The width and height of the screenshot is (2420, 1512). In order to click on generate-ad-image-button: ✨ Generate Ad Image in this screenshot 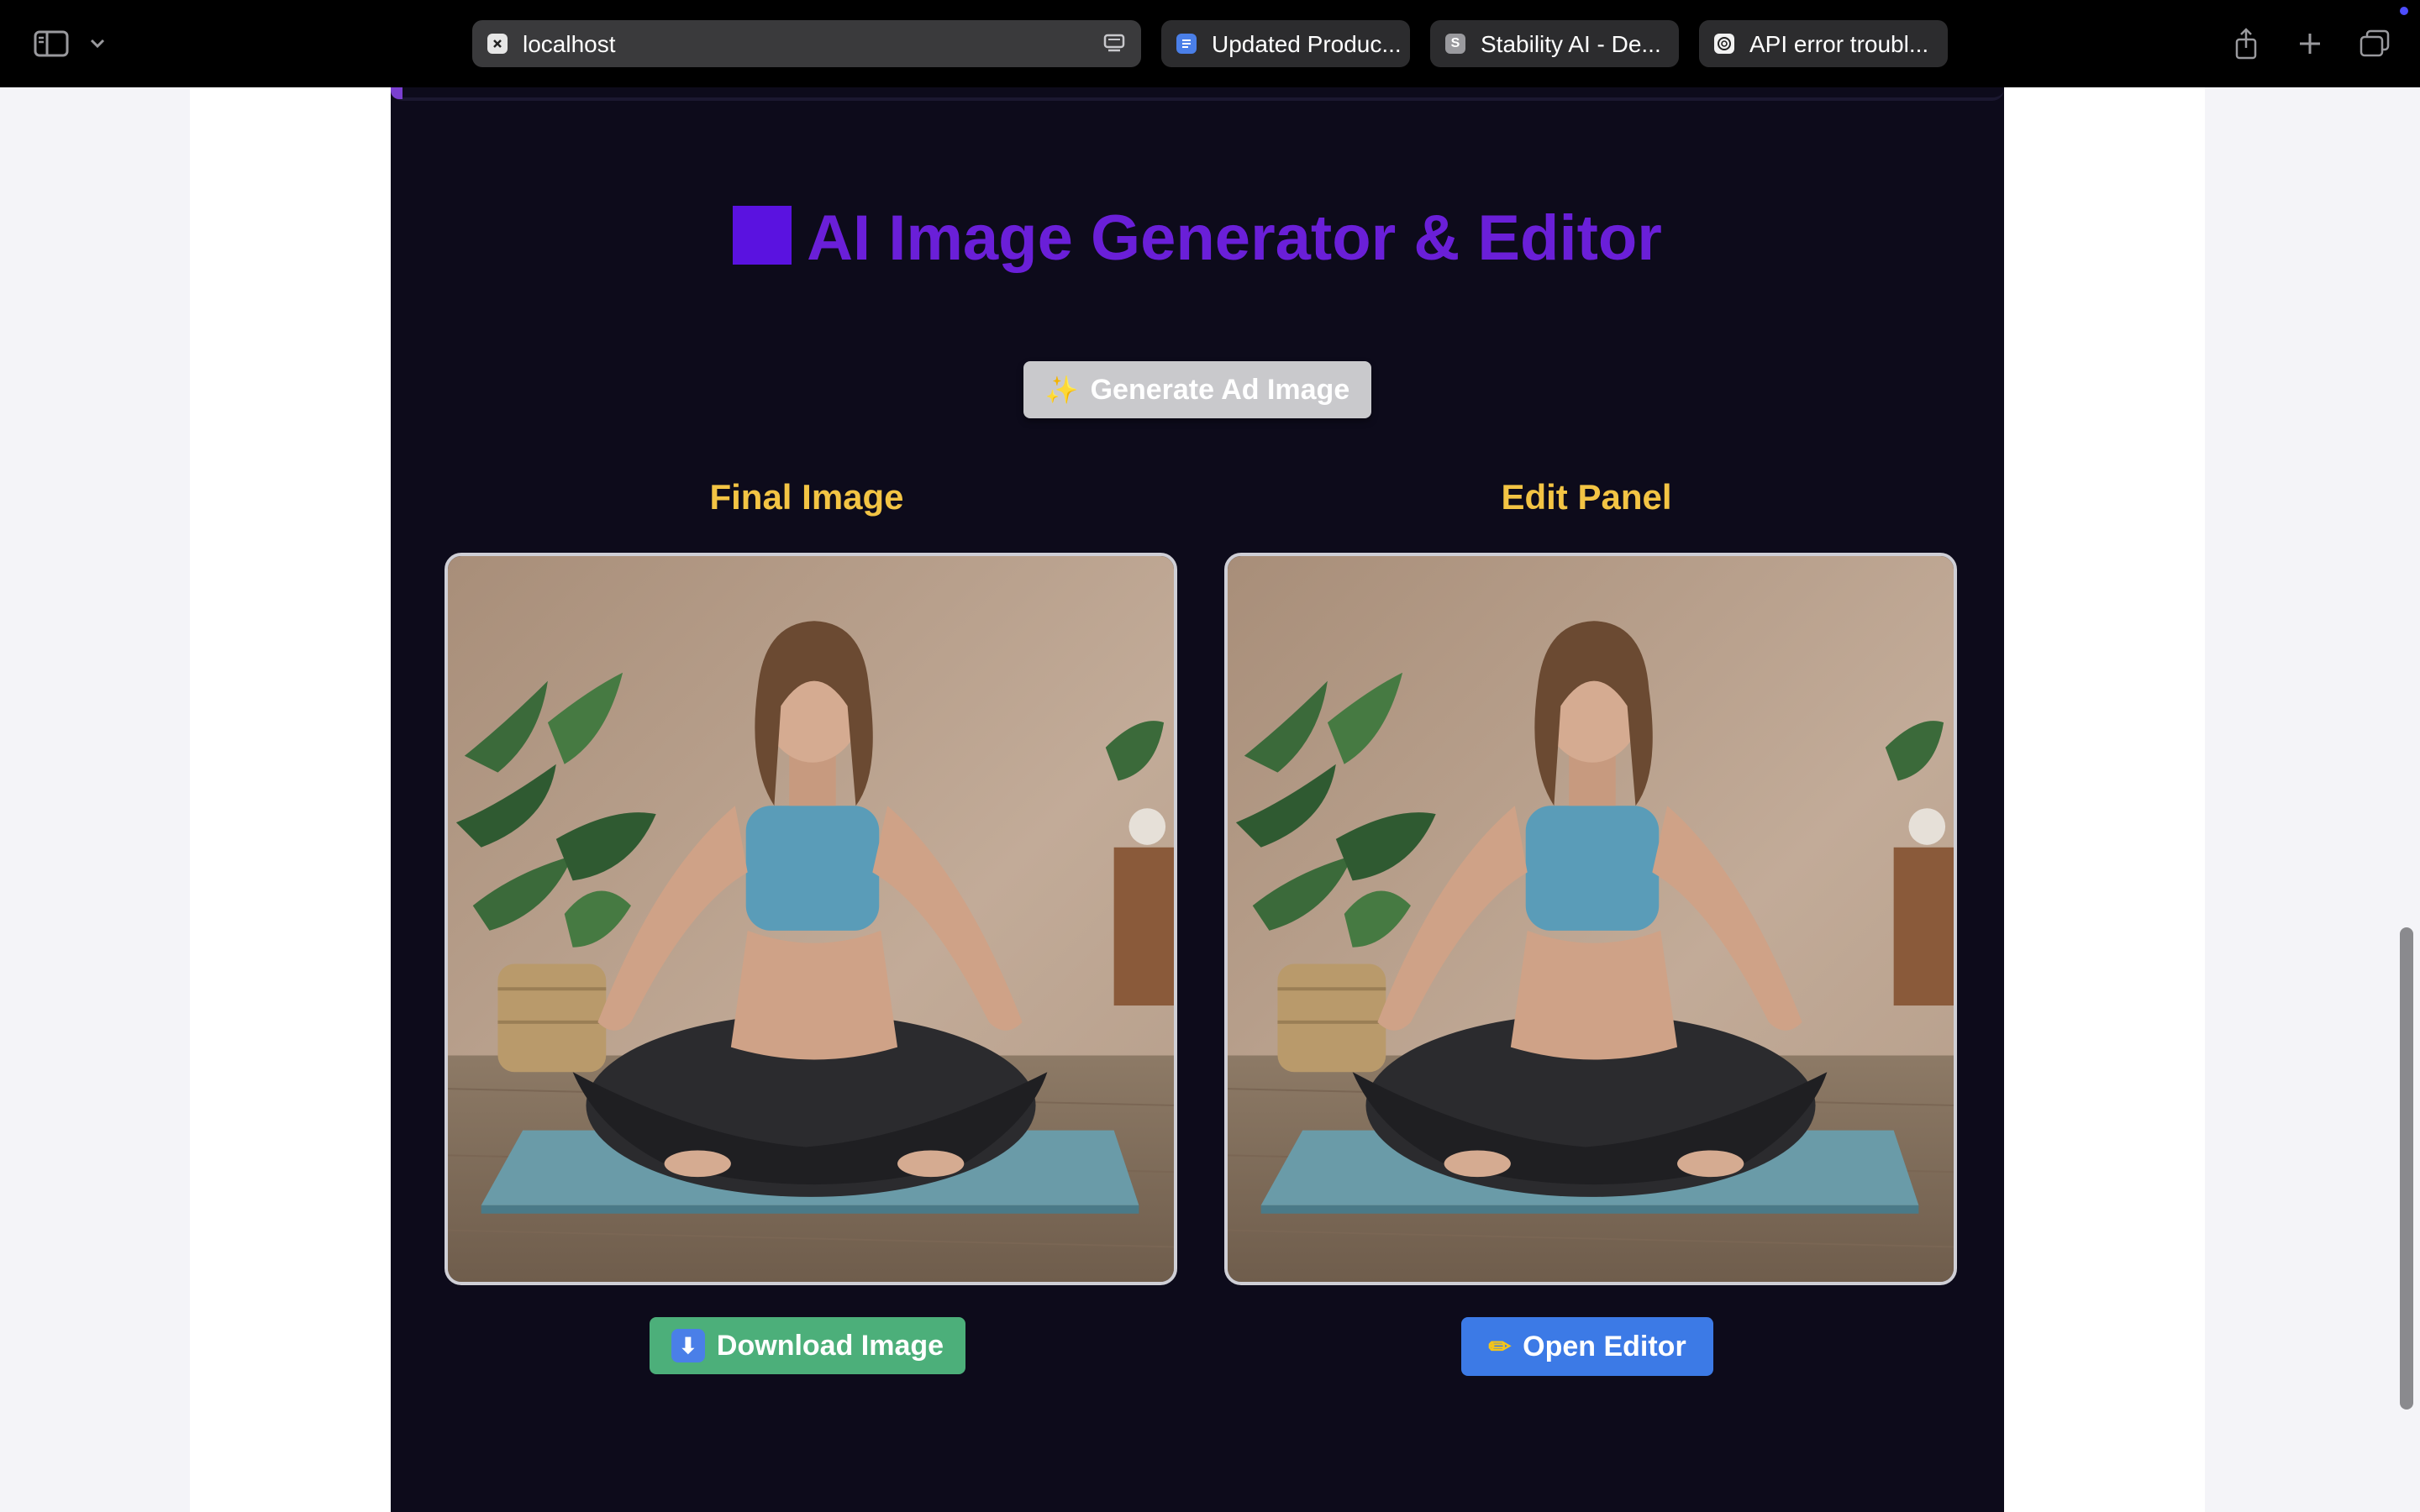, I will do `click(1197, 389)`.